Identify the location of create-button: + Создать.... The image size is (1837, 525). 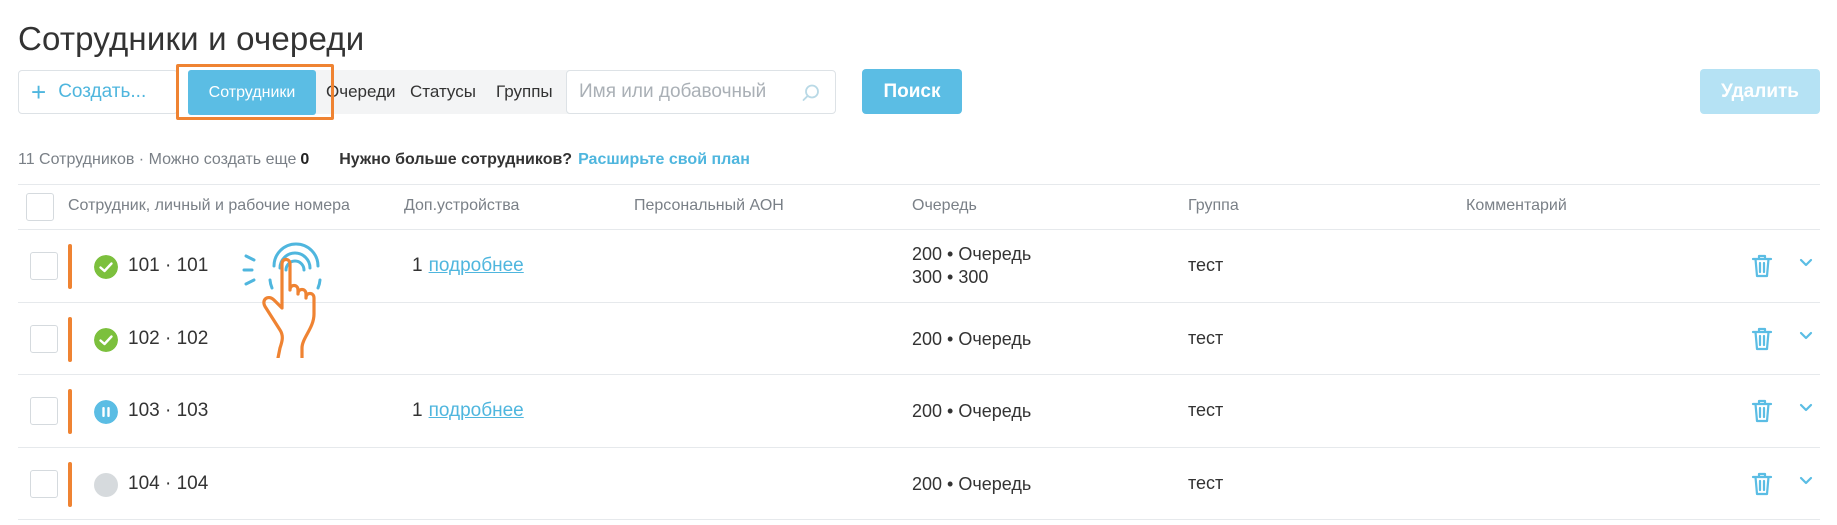
(98, 92).